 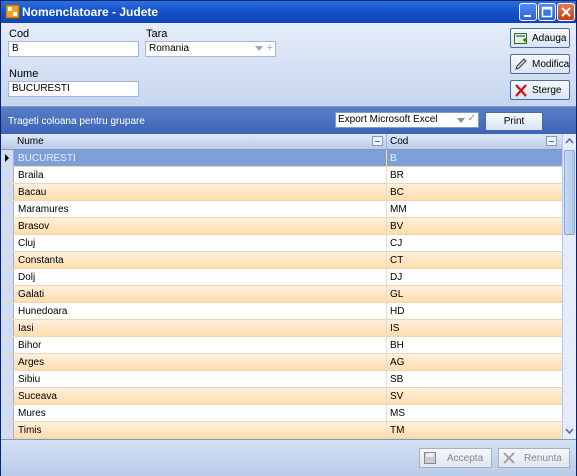 I want to click on window-title: Nomenclatoare - Judete, so click(x=90, y=12).